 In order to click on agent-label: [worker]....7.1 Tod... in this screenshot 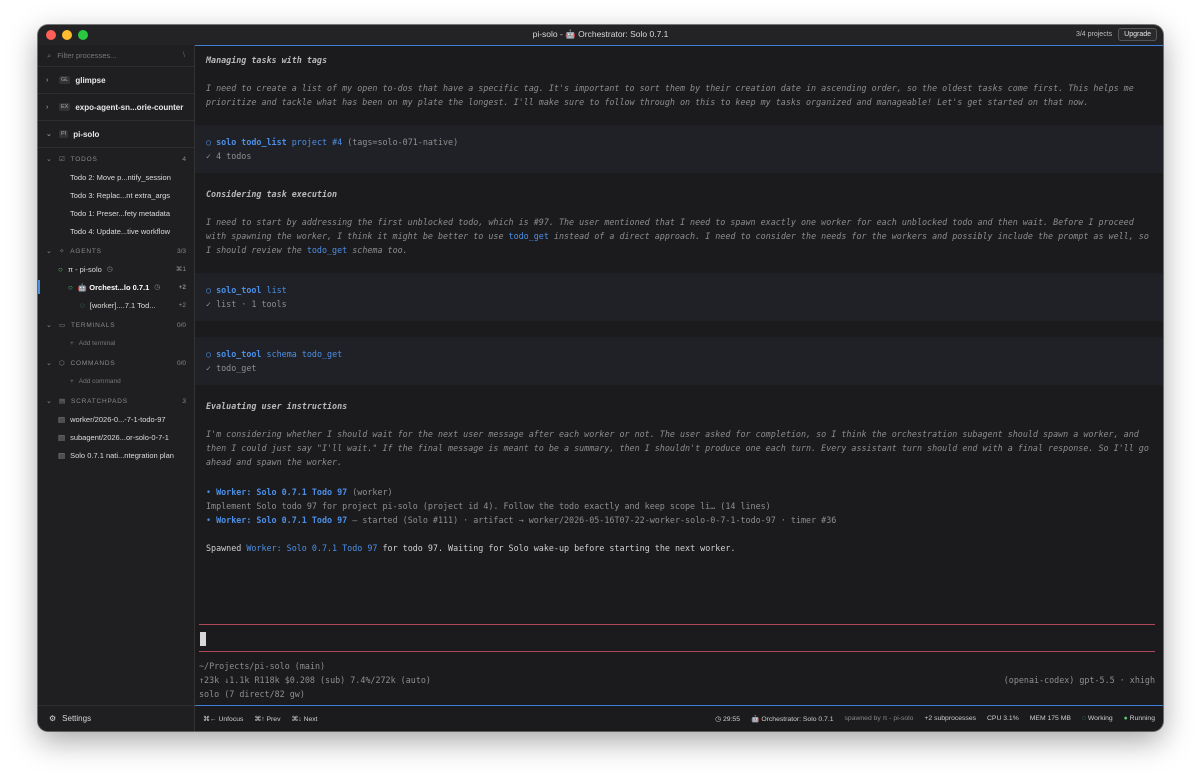, I will do `click(122, 305)`.